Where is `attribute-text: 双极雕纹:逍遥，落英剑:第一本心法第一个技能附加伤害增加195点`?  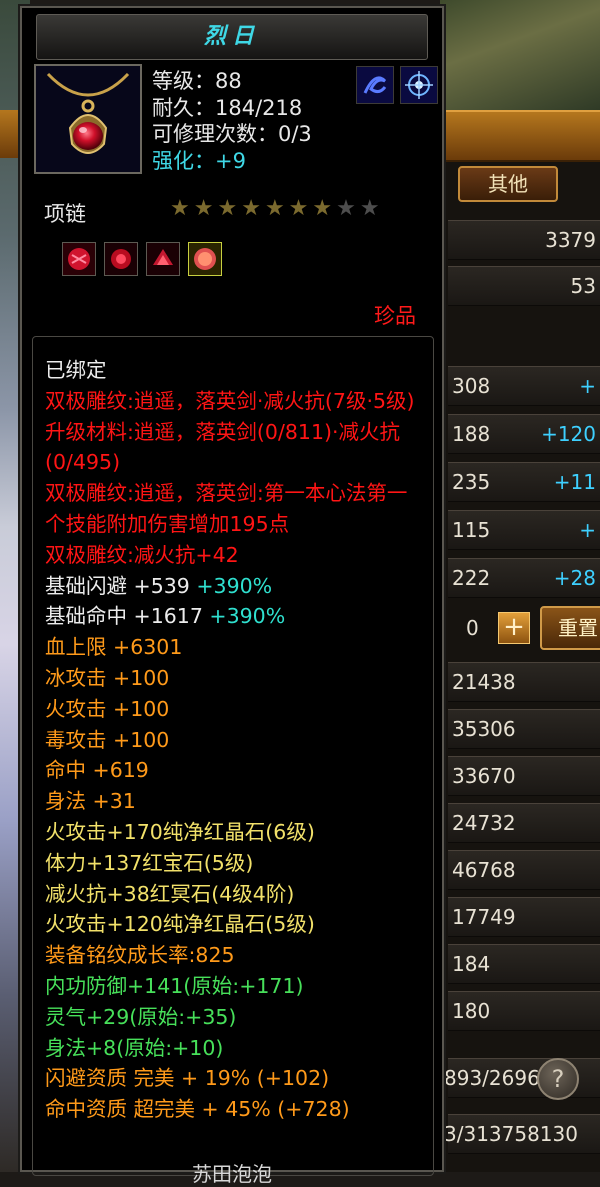 attribute-text: 双极雕纹:逍遥，落英剑:第一本心法第一个技能附加伤害增加195点 is located at coordinates (226, 508).